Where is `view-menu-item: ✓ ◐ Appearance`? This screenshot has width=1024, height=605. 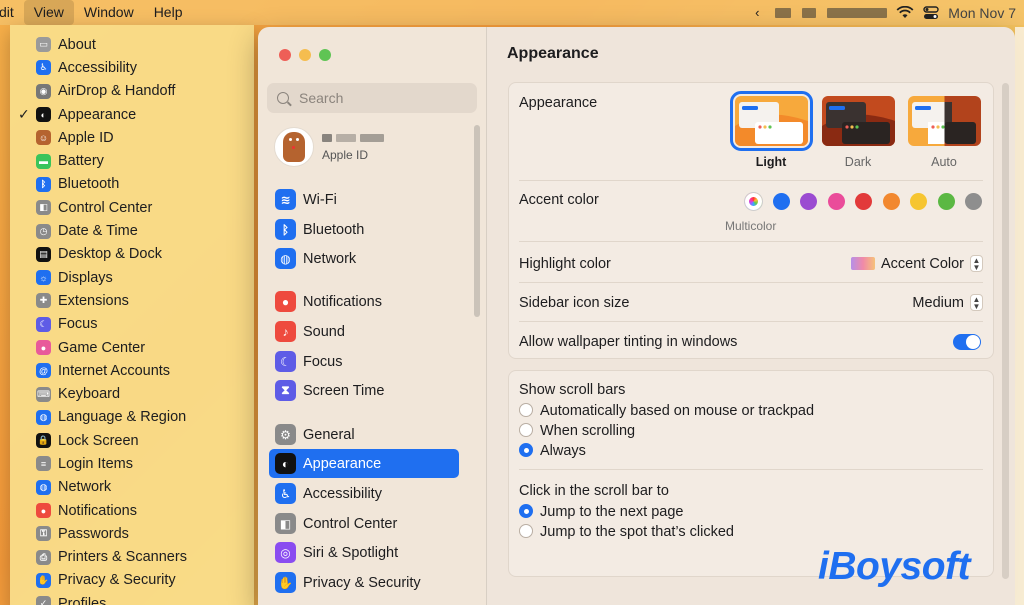 view-menu-item: ✓ ◐ Appearance is located at coordinates (132, 114).